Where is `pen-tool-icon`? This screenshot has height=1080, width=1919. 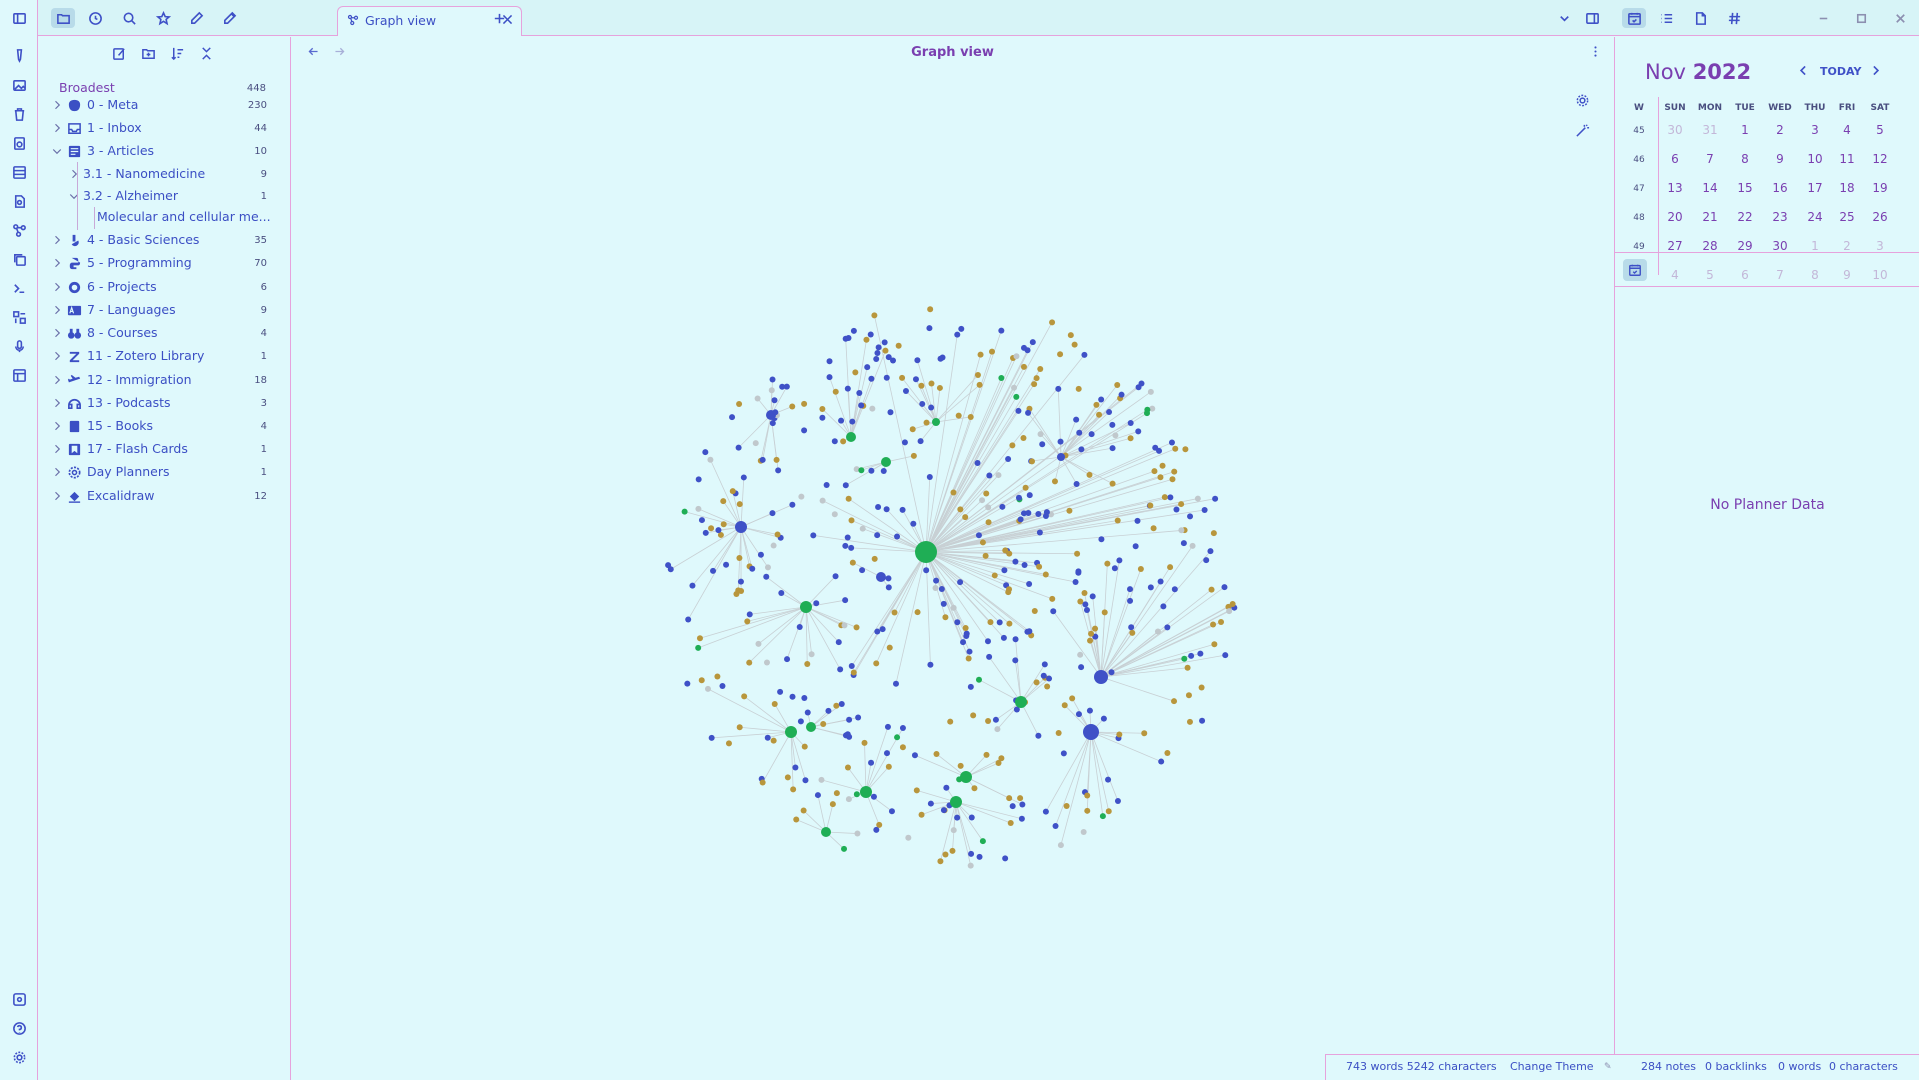
pen-tool-icon is located at coordinates (19, 55).